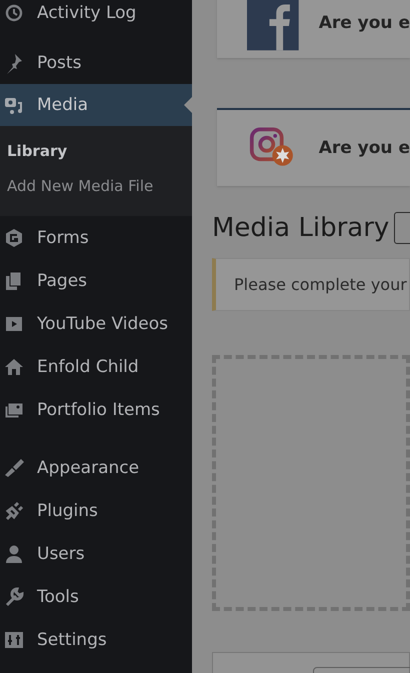 Image resolution: width=410 pixels, height=673 pixels. Describe the element at coordinates (96, 237) in the screenshot. I see `menu-item: Forms` at that location.